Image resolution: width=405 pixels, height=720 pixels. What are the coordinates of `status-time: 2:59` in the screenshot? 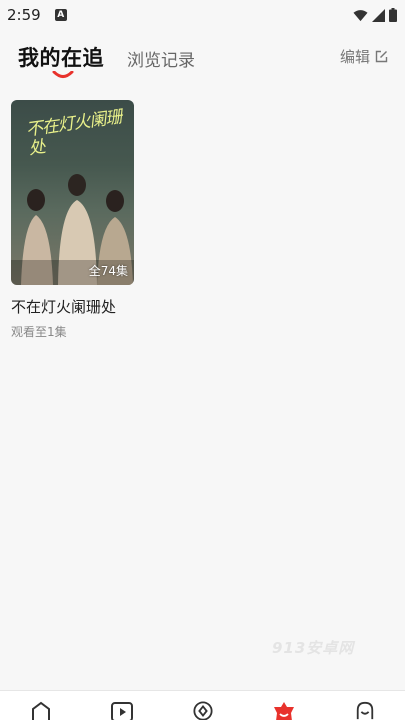 It's located at (24, 15).